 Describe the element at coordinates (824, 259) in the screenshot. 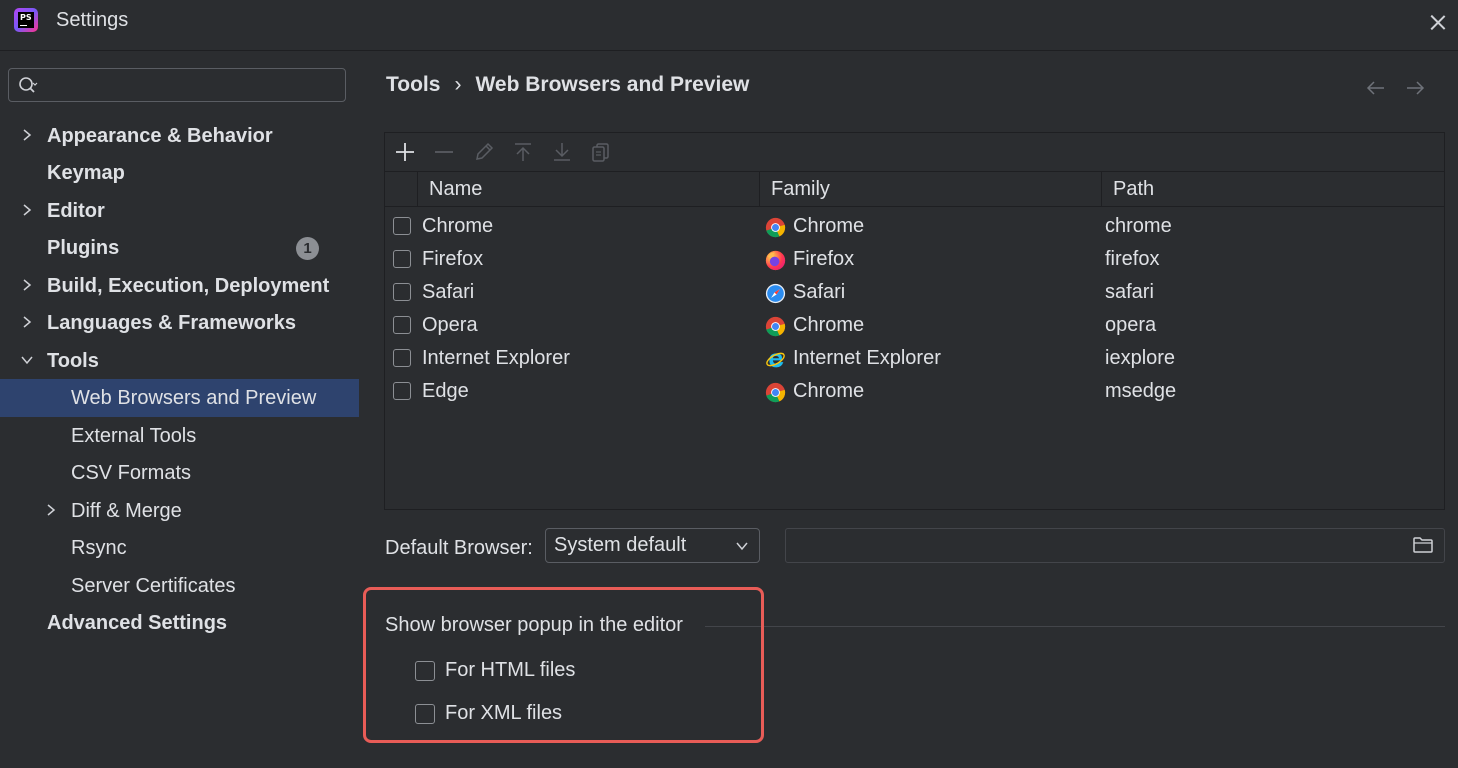

I see `browser-family-cell: Firefox` at that location.